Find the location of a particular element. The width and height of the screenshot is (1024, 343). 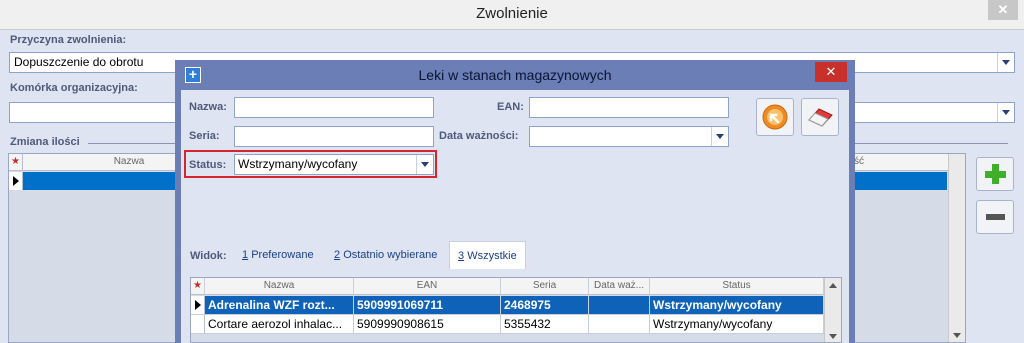

status-combo: Wstrzymany/wycofany is located at coordinates (334, 164).